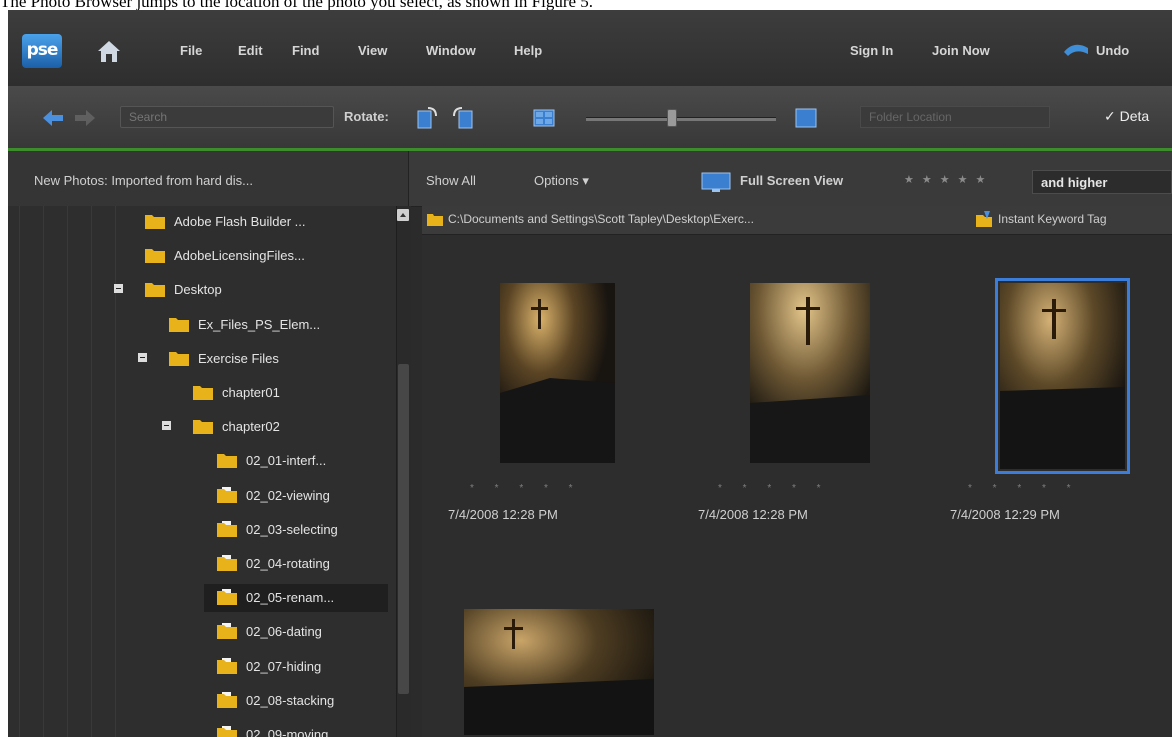 The image size is (1172, 737). I want to click on photo-thumbnail-selected, so click(1062, 376).